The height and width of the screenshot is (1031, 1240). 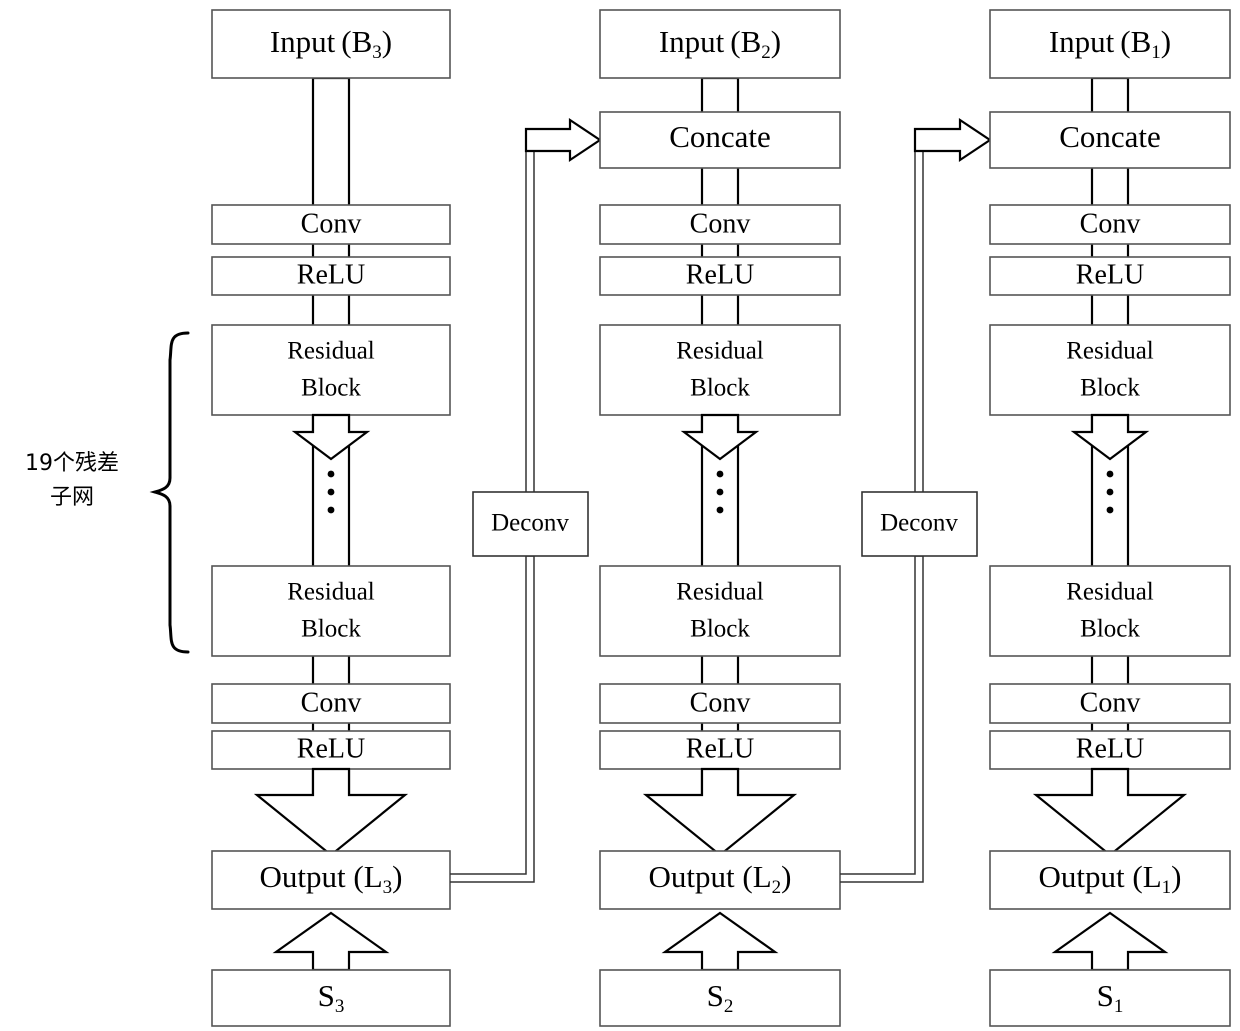 I want to click on annotation-line-2: 子网, so click(x=72, y=497).